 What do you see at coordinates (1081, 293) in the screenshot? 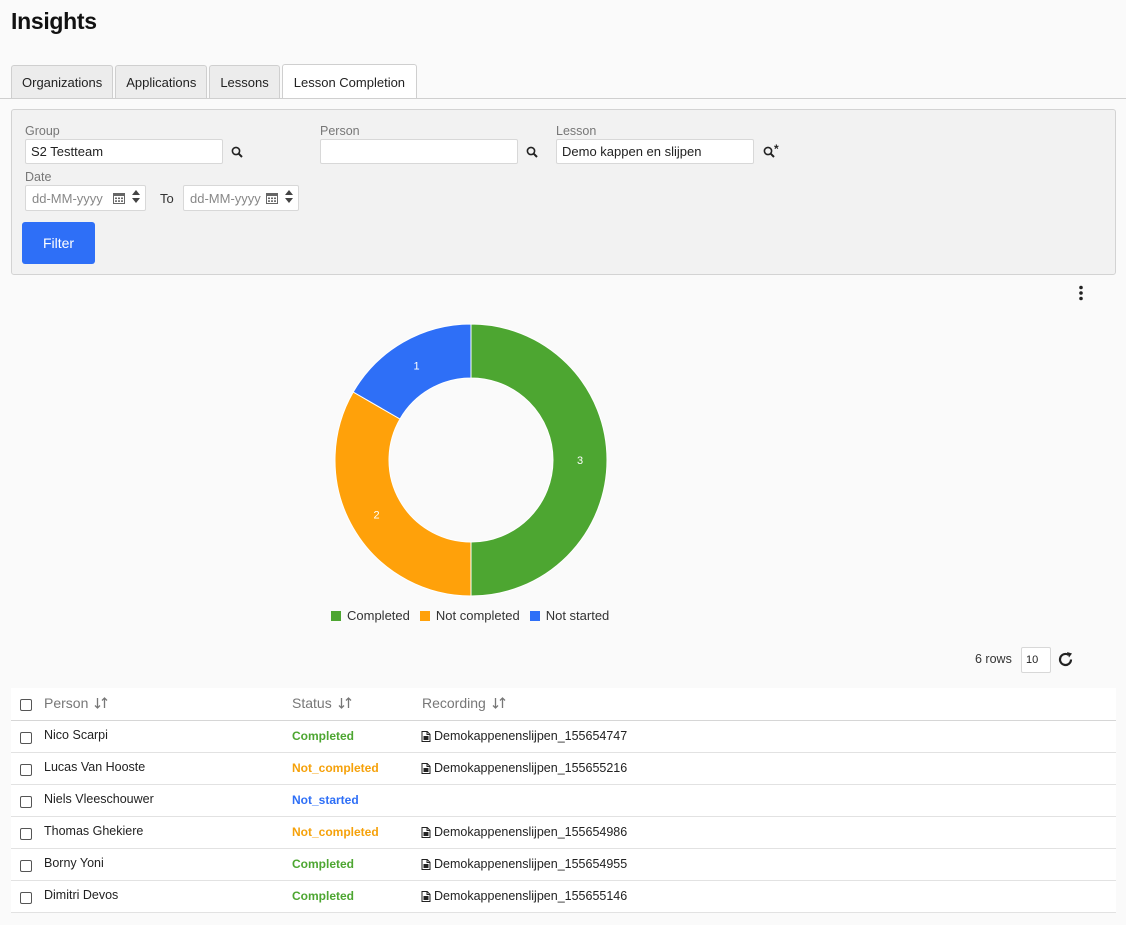
I see `more-options-icon` at bounding box center [1081, 293].